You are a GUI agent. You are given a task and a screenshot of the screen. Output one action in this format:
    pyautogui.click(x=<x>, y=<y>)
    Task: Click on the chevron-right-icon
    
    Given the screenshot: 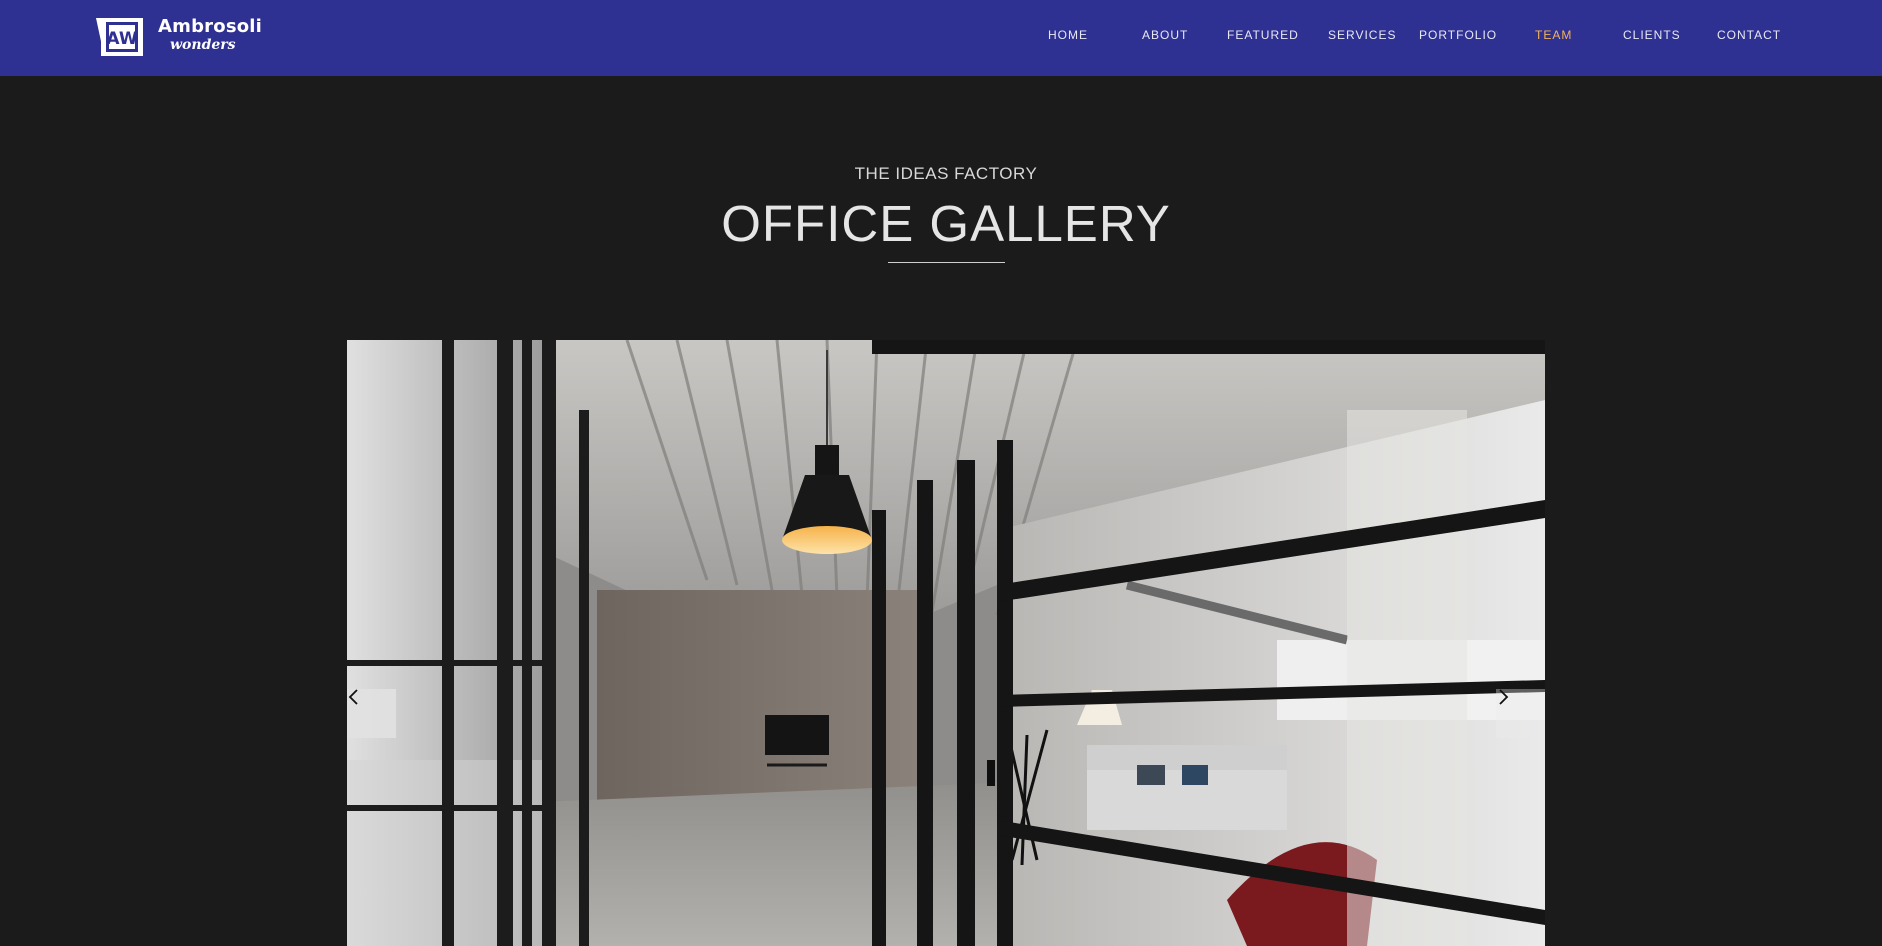 What is the action you would take?
    pyautogui.click(x=1504, y=697)
    